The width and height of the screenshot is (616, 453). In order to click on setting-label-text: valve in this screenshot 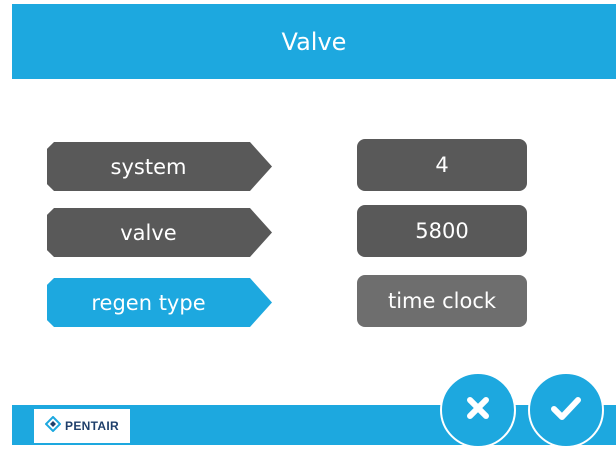, I will do `click(148, 232)`.